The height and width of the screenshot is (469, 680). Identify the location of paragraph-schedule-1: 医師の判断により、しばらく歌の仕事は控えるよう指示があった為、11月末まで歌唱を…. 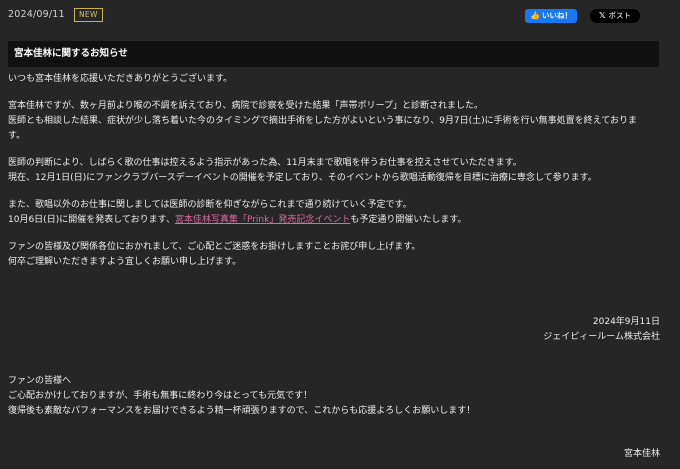
(265, 163).